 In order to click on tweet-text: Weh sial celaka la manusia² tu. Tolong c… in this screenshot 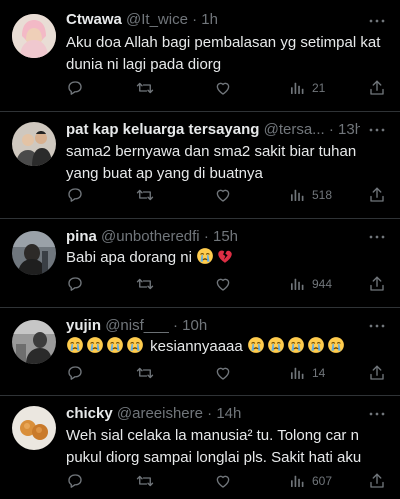, I will do `click(214, 446)`.